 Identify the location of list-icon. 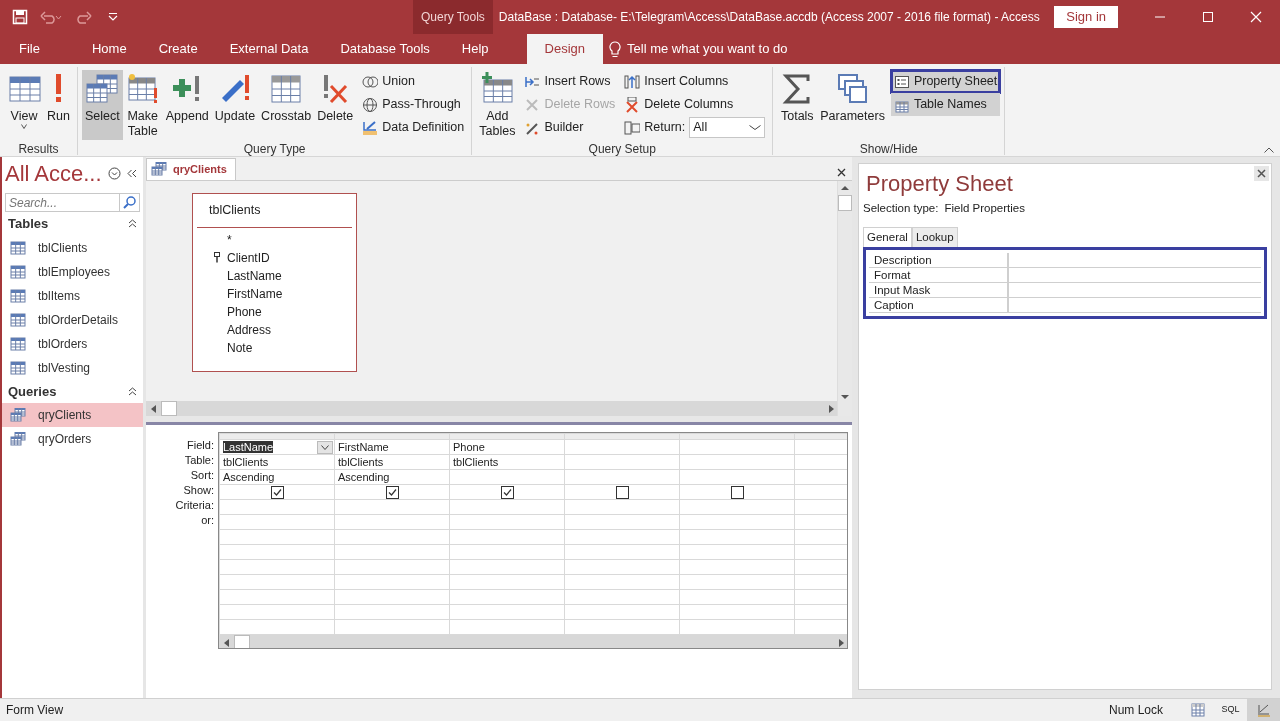
(901, 81).